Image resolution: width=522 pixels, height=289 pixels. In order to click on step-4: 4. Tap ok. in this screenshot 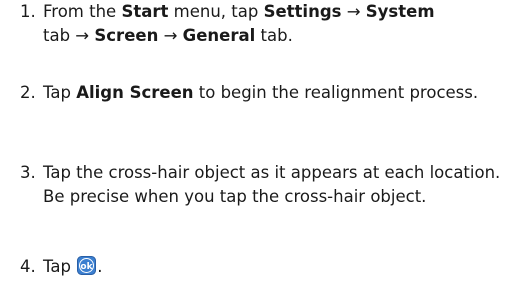, I will do `click(270, 267)`.